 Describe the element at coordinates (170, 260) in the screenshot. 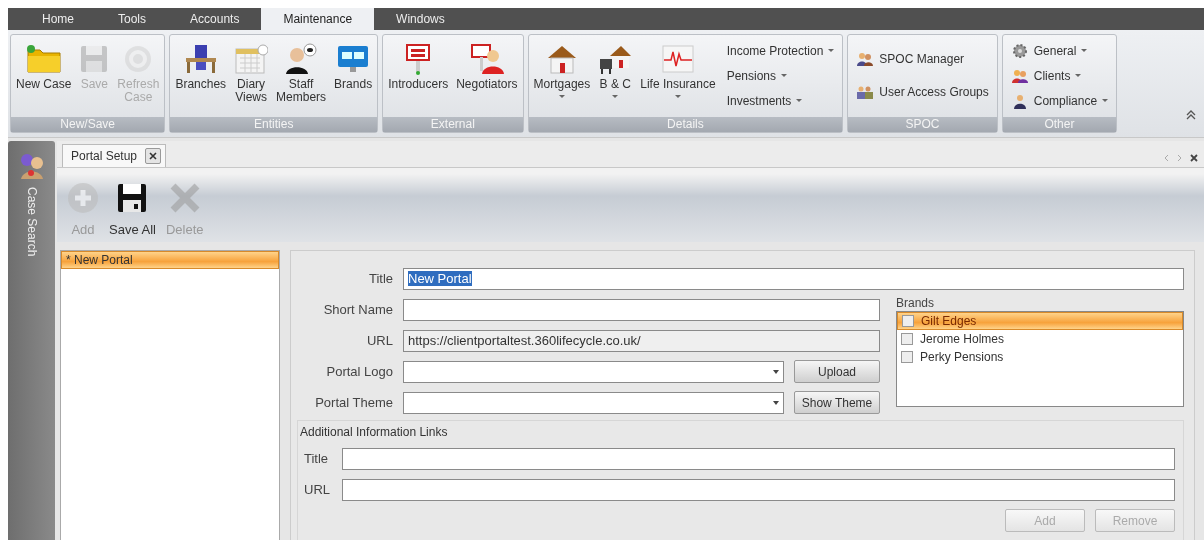

I see `list-item: * New Portal` at that location.